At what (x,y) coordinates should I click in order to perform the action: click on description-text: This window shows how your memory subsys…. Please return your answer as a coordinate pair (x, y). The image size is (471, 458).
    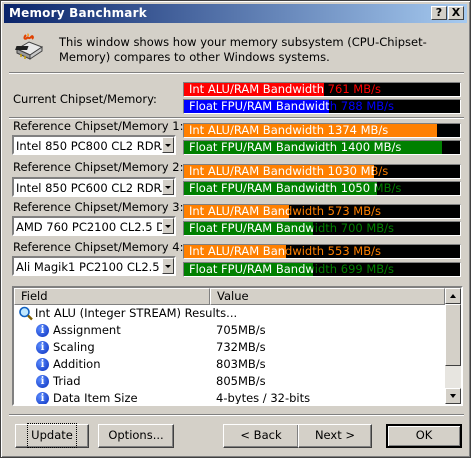
    Looking at the image, I should click on (243, 49).